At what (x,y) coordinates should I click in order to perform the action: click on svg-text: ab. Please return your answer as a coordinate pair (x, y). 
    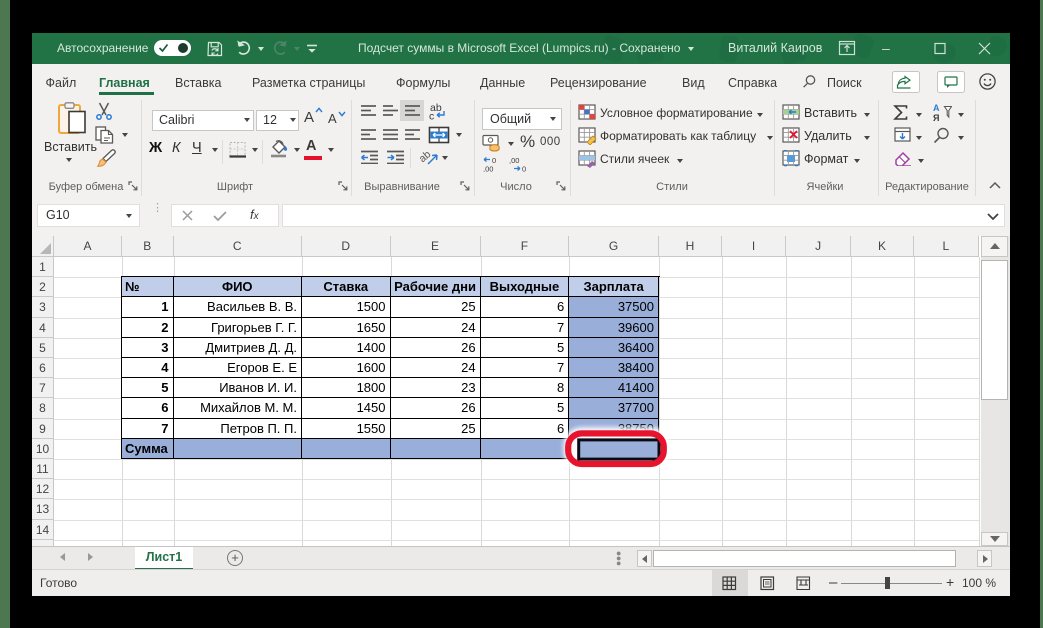
    Looking at the image, I should click on (426, 156).